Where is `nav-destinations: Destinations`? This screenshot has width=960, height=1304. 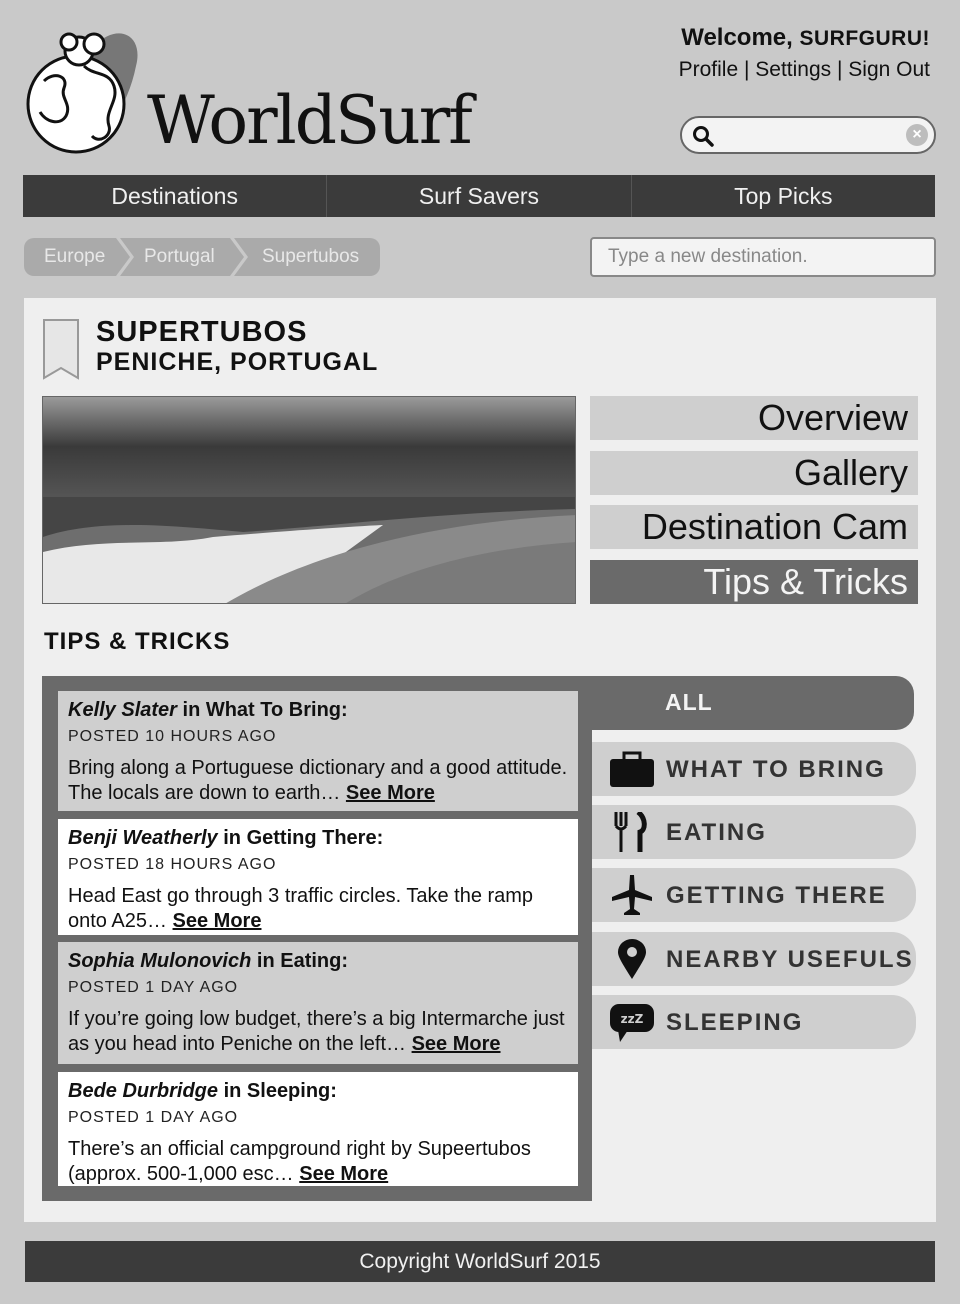
nav-destinations: Destinations is located at coordinates (175, 196).